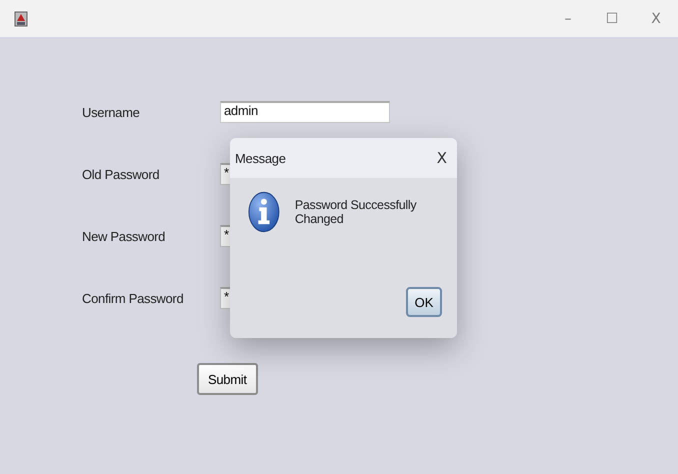  I want to click on field-label: Username, so click(111, 112).